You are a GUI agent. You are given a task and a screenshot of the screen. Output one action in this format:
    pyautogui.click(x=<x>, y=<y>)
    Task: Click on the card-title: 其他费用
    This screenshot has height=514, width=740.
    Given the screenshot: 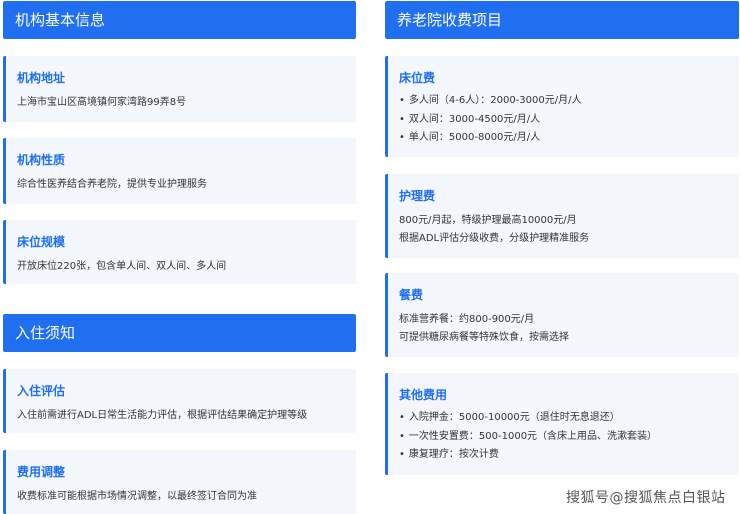 What is the action you would take?
    pyautogui.click(x=423, y=395)
    